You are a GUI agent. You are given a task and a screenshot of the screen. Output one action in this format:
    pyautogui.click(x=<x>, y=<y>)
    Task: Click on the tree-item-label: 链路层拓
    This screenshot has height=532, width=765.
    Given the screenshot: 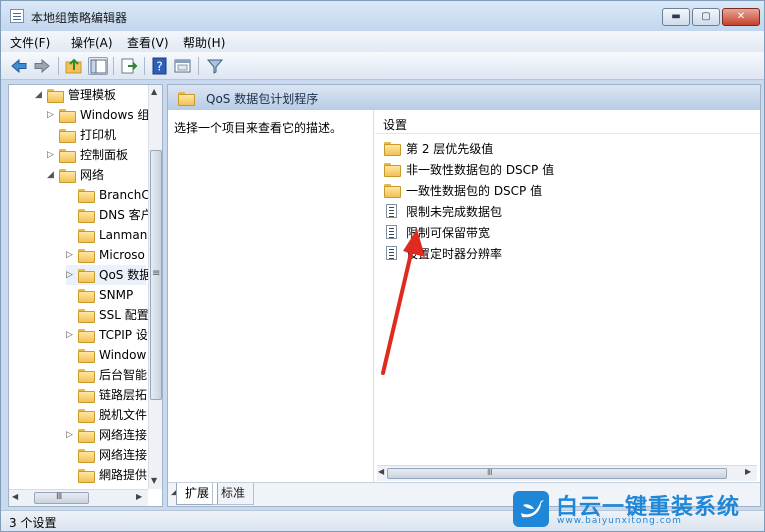 What is the action you would take?
    pyautogui.click(x=123, y=395)
    